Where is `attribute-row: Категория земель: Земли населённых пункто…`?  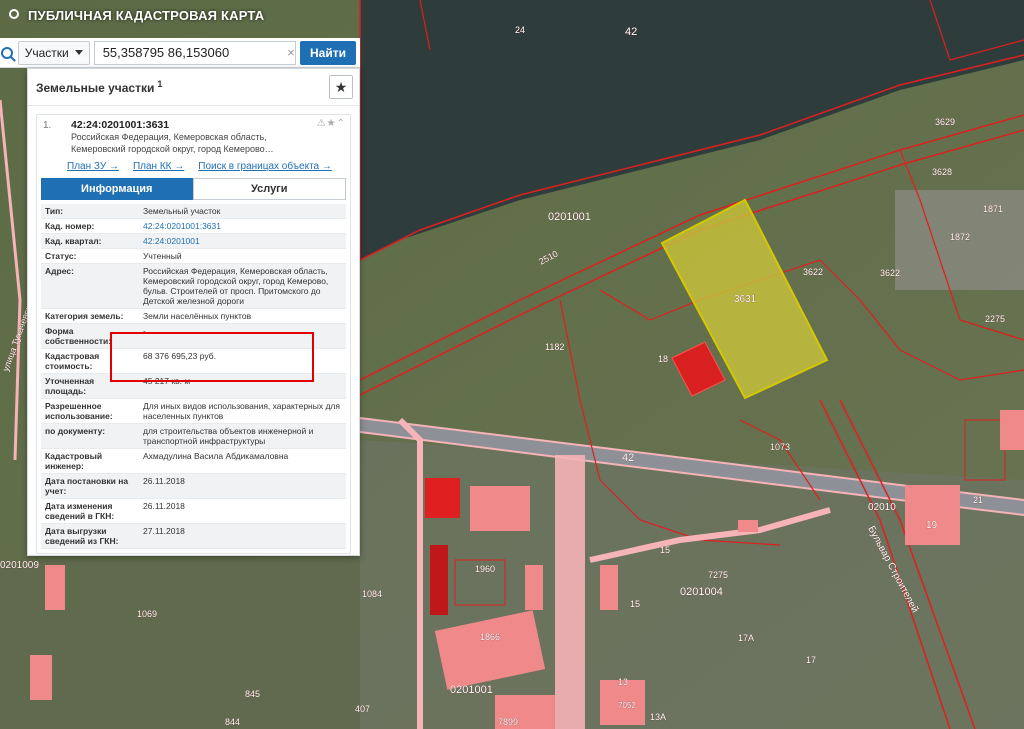
attribute-row: Категория земель: Земли населённых пункто… is located at coordinates (193, 316).